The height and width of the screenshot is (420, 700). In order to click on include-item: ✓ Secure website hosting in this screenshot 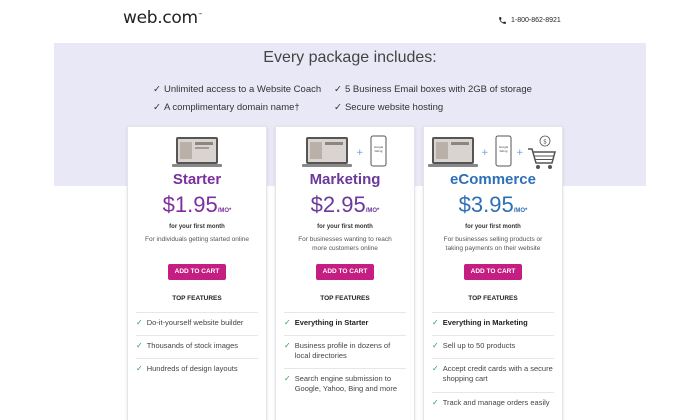, I will do `click(388, 107)`.